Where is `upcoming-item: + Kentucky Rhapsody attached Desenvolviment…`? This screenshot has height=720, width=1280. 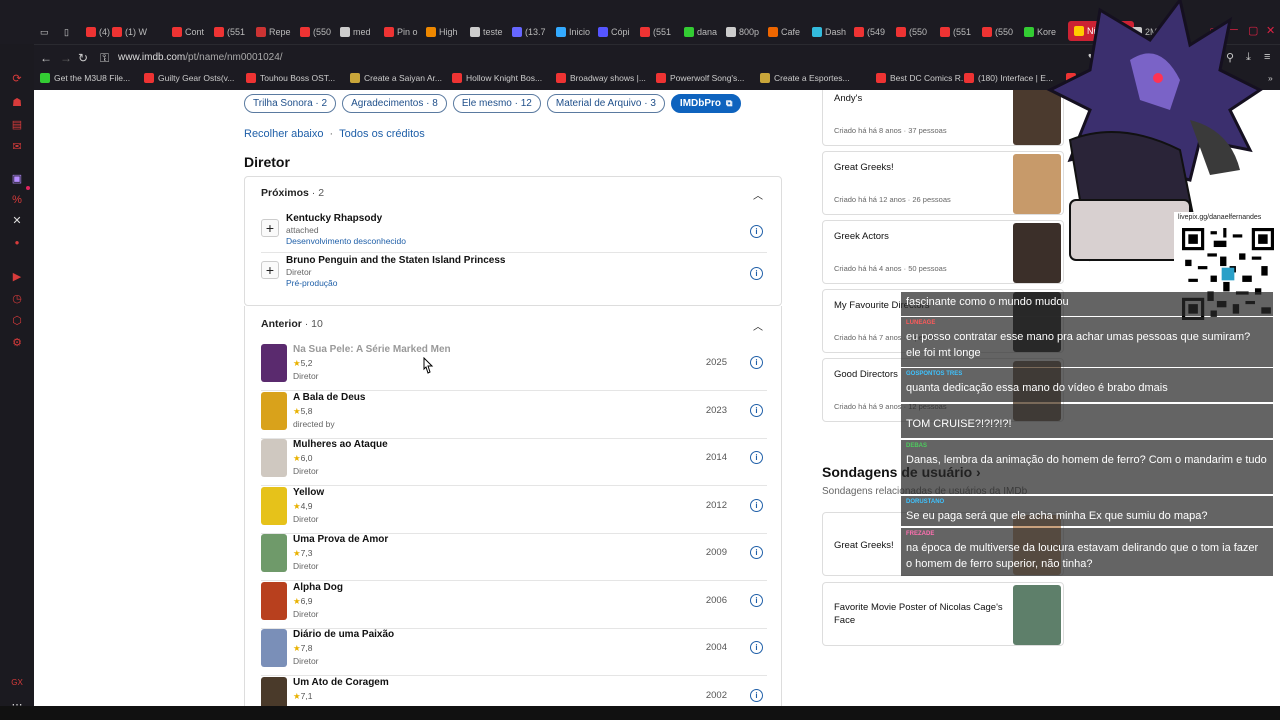
upcoming-item: + Kentucky Rhapsody attached Desenvolviment… is located at coordinates (514, 233).